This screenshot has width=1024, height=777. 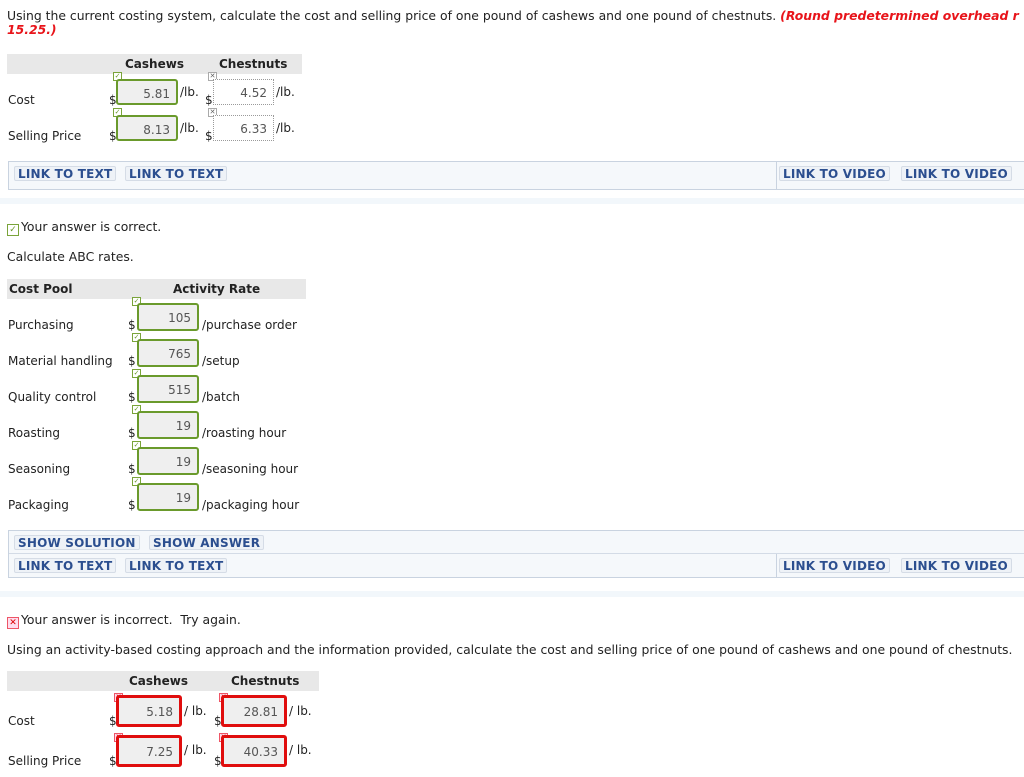 I want to click on rounding-note: (Round predetermined overhead r, so click(x=899, y=15).